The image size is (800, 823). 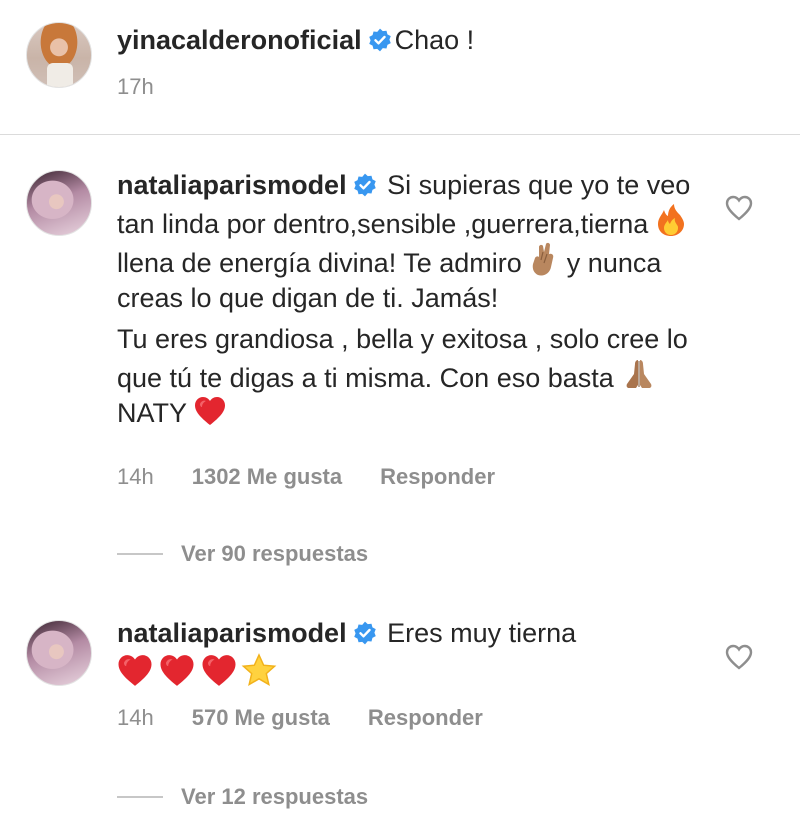 I want to click on folded-hands-icon, so click(x=639, y=374).